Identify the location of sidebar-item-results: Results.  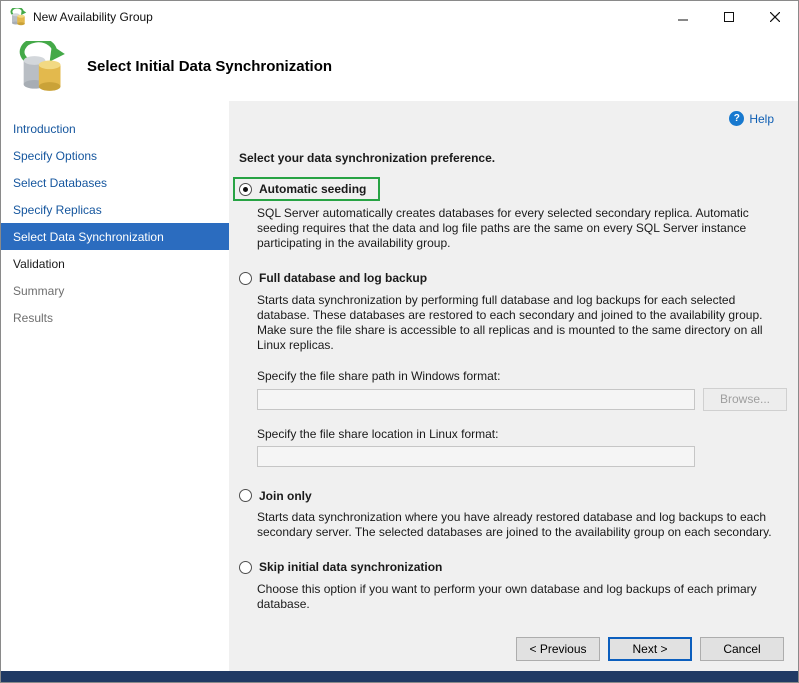
(33, 317).